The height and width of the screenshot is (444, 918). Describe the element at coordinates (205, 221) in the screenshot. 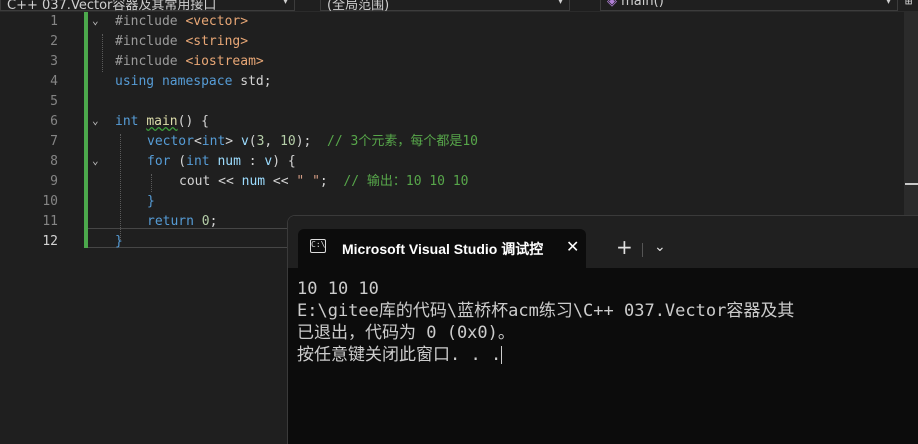

I see `number-literal: 0` at that location.